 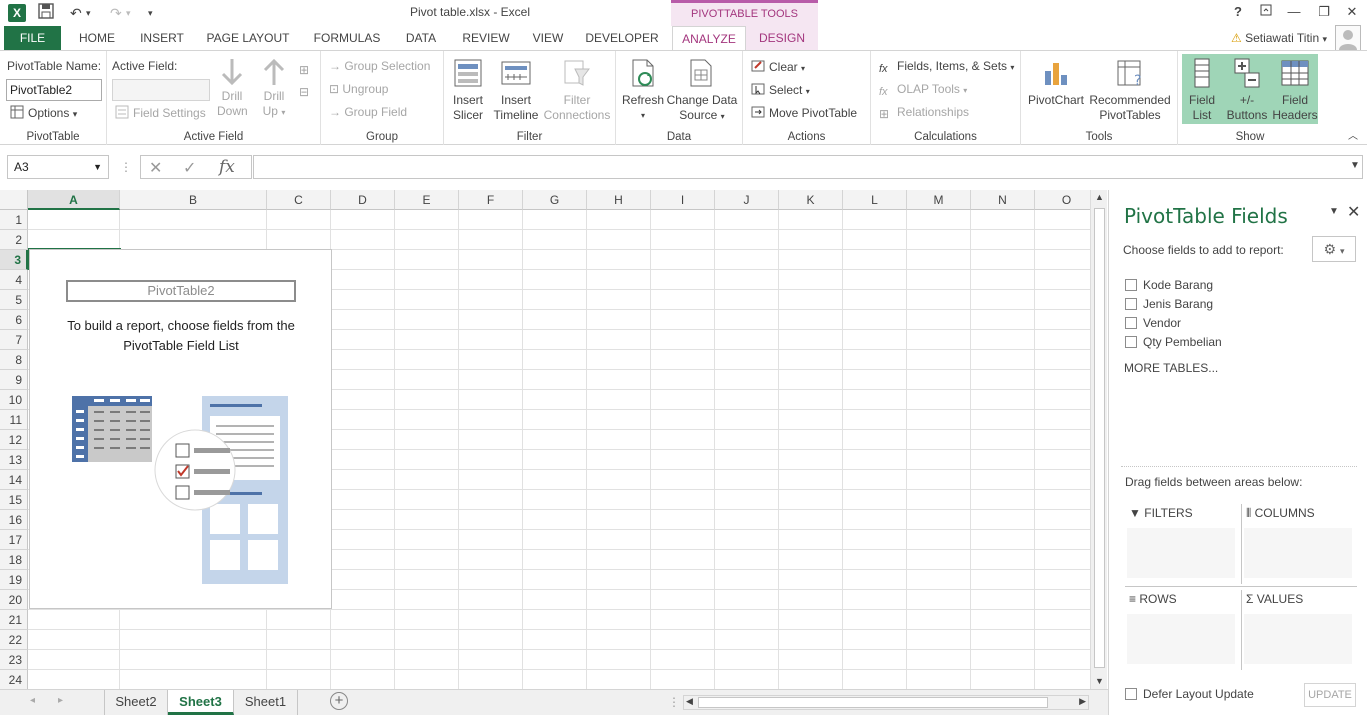 What do you see at coordinates (548, 38) in the screenshot?
I see `tab-view: VIEW` at bounding box center [548, 38].